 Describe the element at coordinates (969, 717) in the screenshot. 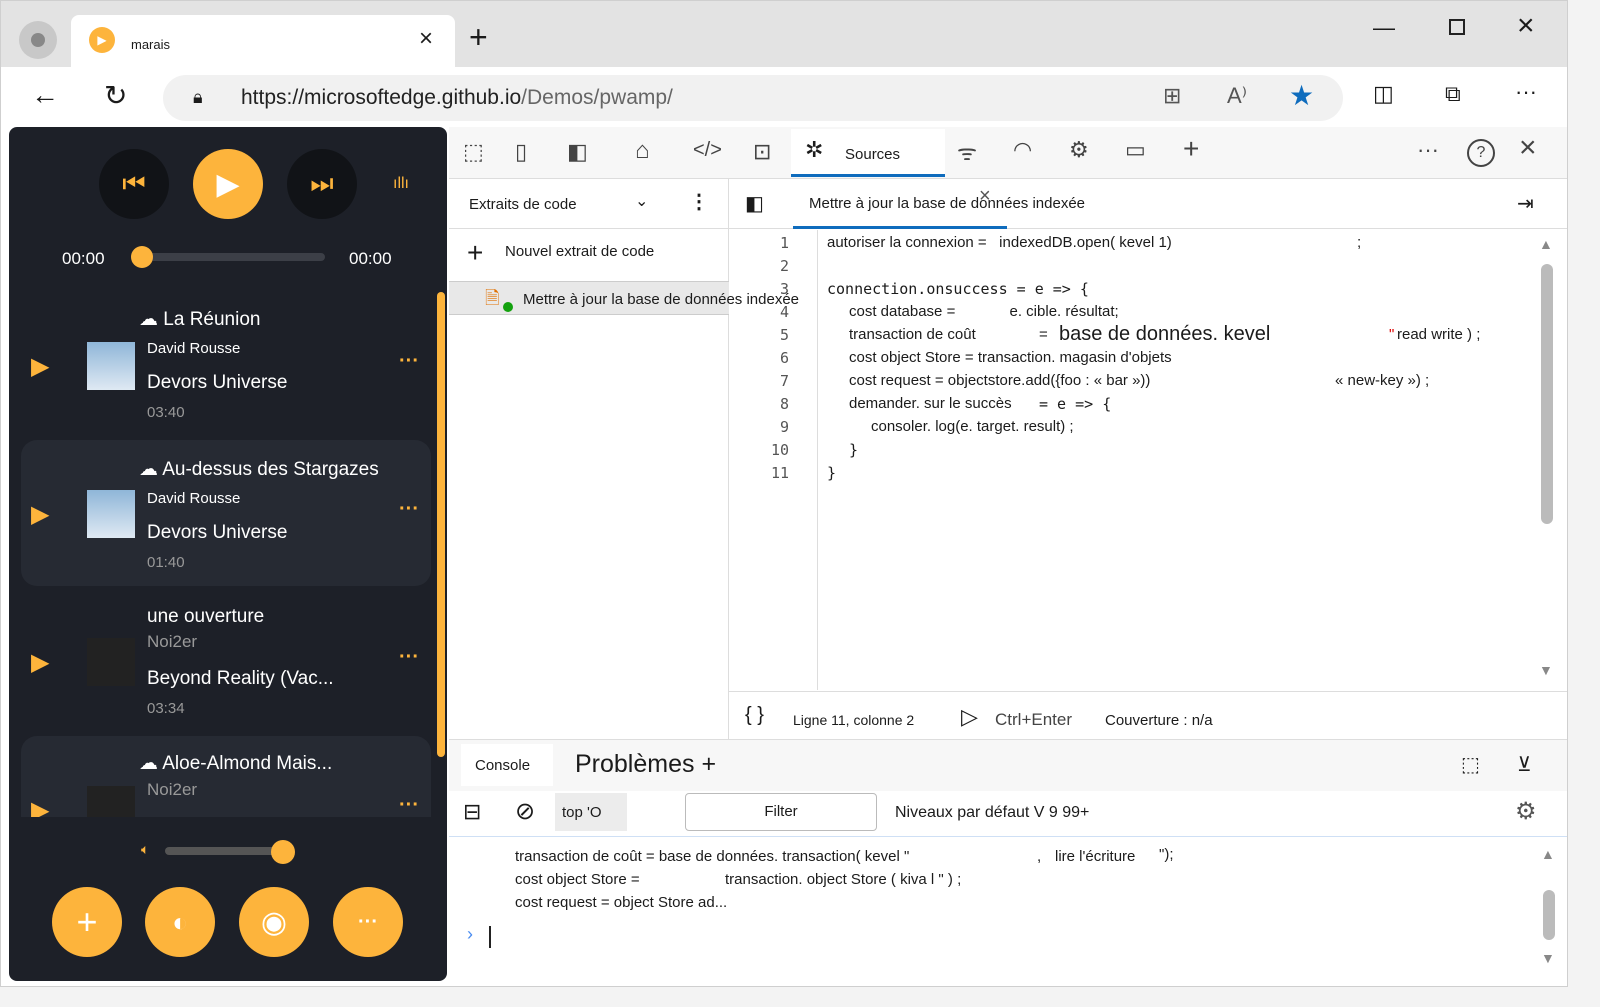

I see `run-snippet-icon: ▷` at that location.